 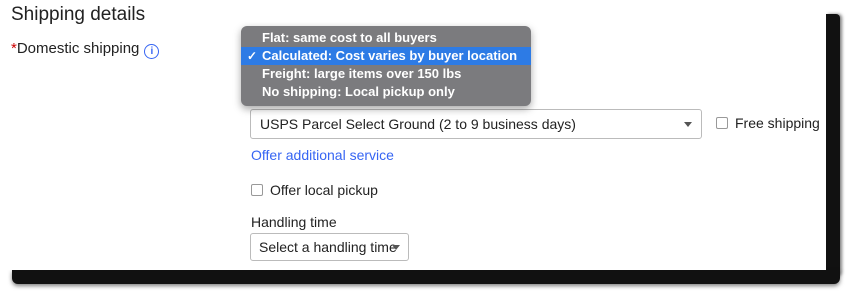 I want to click on local-pickup-label: Offer local pickup, so click(x=324, y=190).